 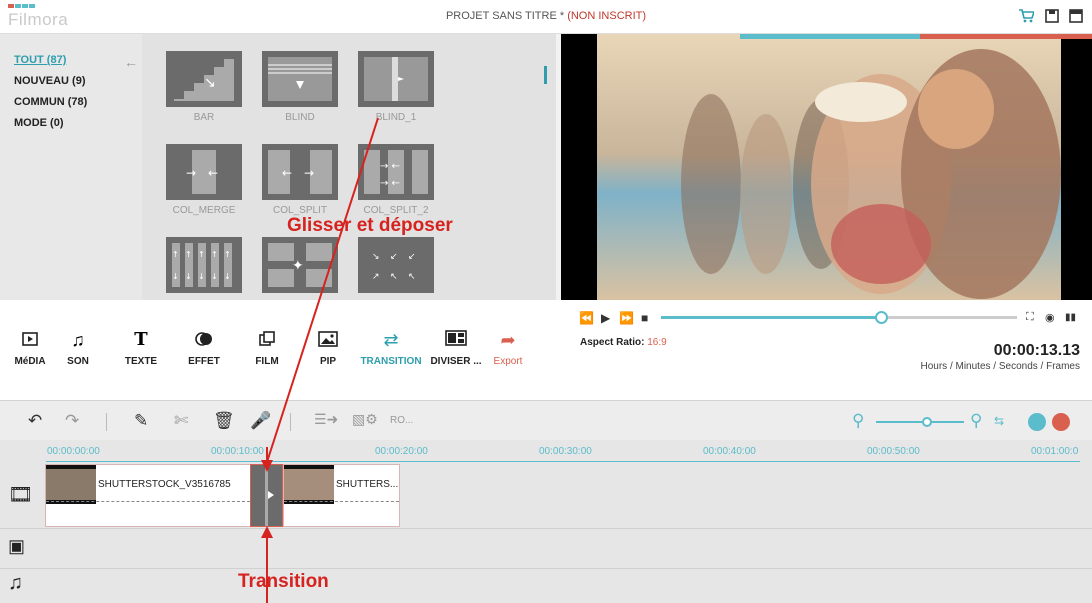 I want to click on film-button: FILM, so click(x=267, y=348).